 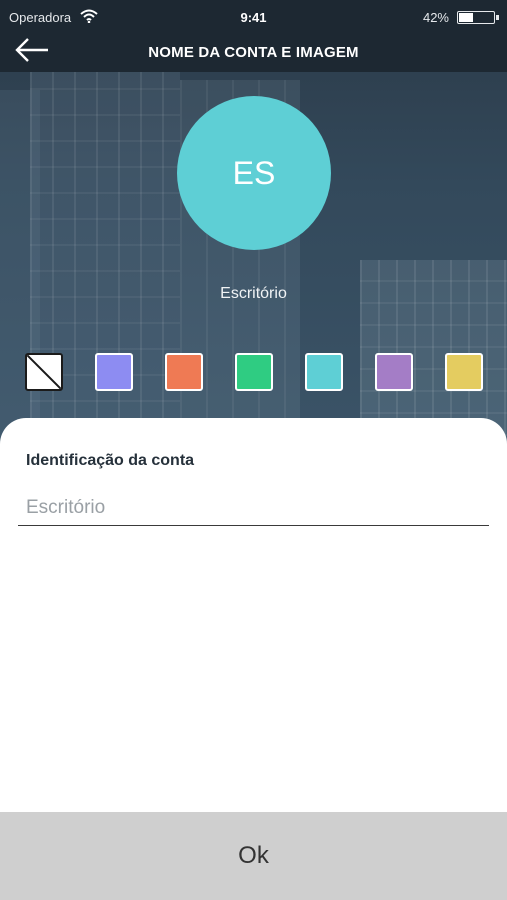 What do you see at coordinates (466, 17) in the screenshot?
I see `battery-fill` at bounding box center [466, 17].